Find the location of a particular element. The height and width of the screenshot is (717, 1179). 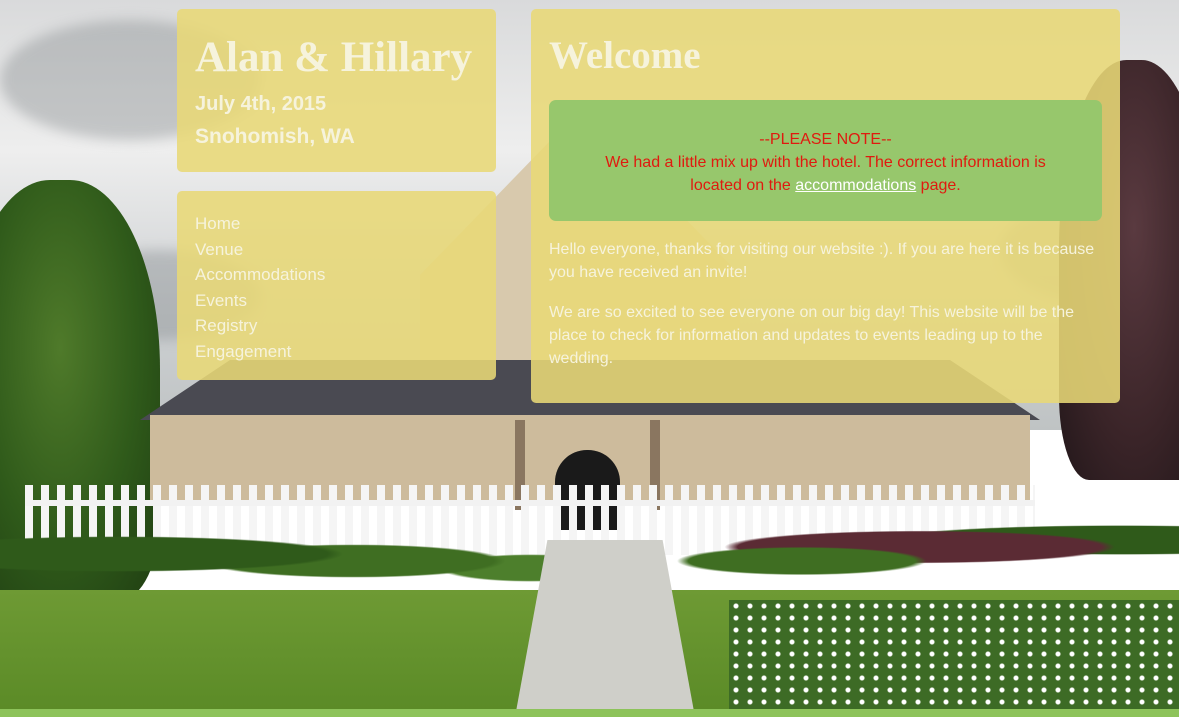

accommodations-link: accommodations is located at coordinates (855, 185).